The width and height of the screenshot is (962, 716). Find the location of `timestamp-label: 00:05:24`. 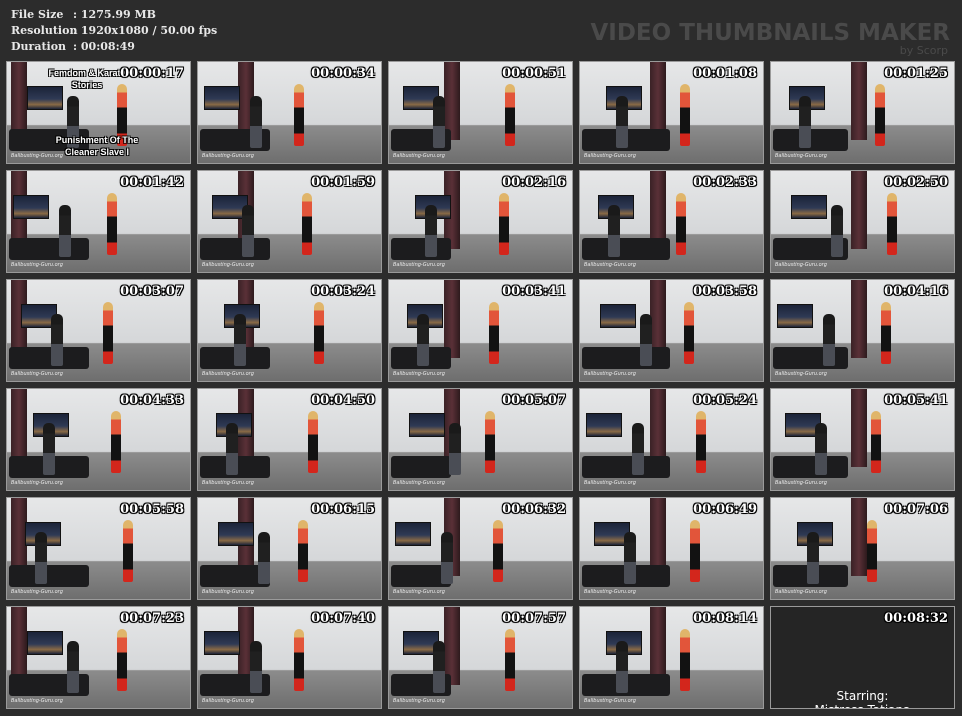

timestamp-label: 00:05:24 is located at coordinates (725, 400).